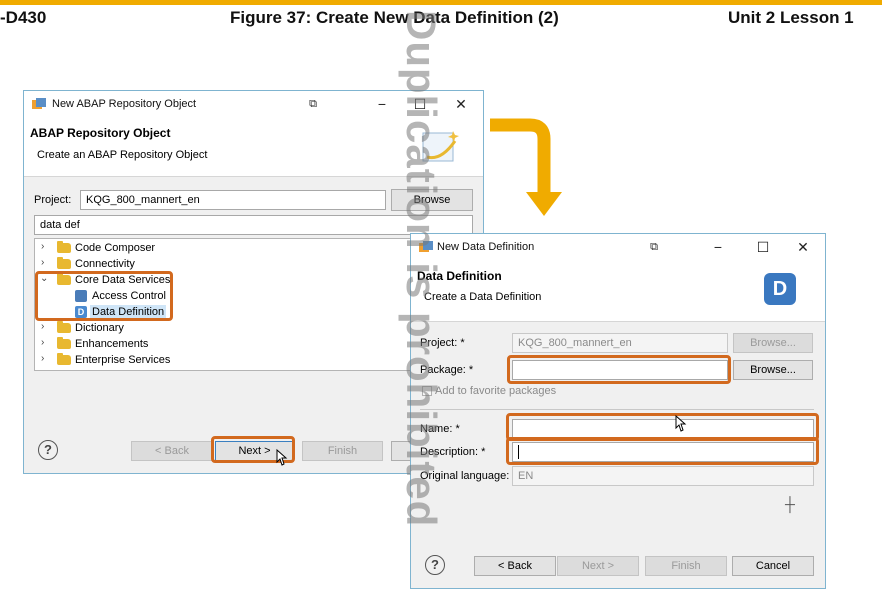  What do you see at coordinates (100, 133) in the screenshot?
I see `dialog1-banner-title: ABAP Repository Object` at bounding box center [100, 133].